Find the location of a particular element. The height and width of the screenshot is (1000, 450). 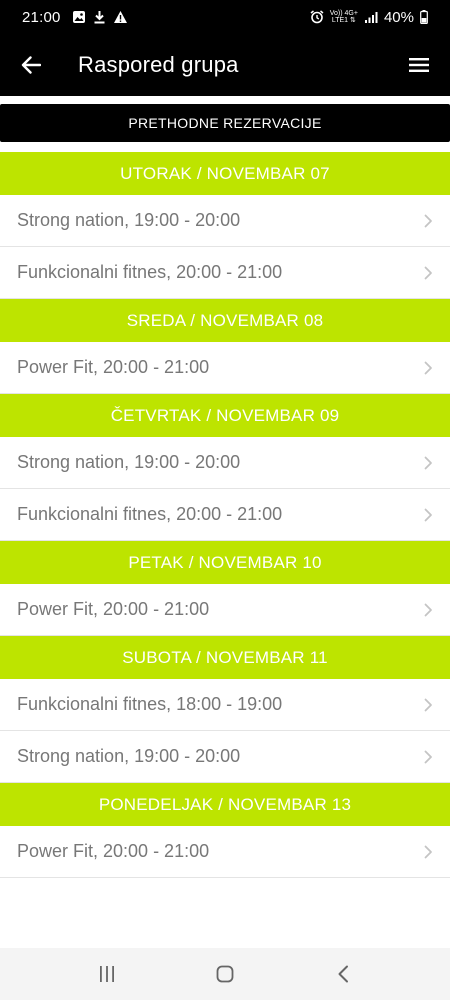

network-top-label: Vo)) 4G+ is located at coordinates (343, 13).